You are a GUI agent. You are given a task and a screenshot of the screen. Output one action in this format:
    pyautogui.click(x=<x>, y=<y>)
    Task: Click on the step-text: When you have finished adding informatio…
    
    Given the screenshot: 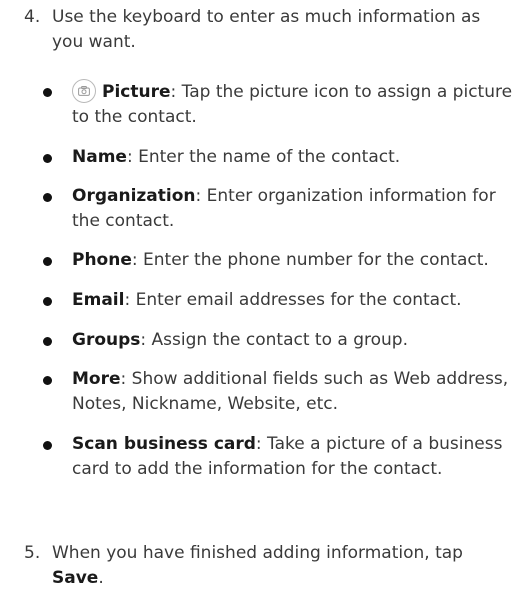 What is the action you would take?
    pyautogui.click(x=277, y=566)
    